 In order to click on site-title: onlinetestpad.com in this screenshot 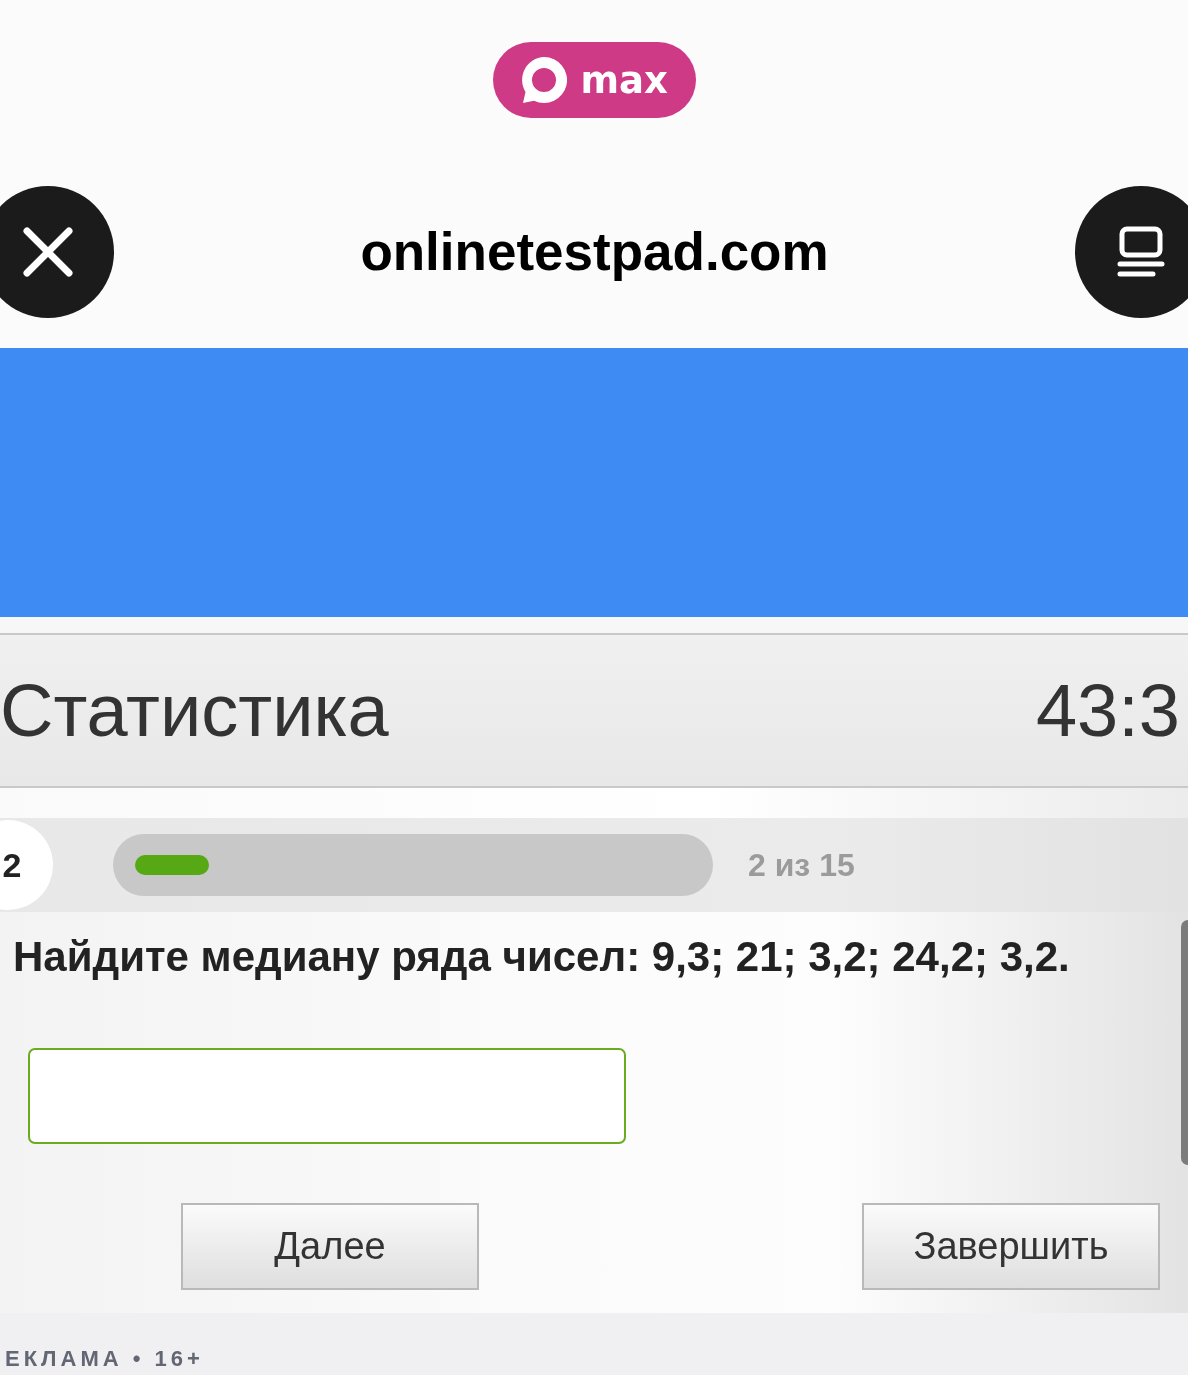, I will do `click(594, 252)`.